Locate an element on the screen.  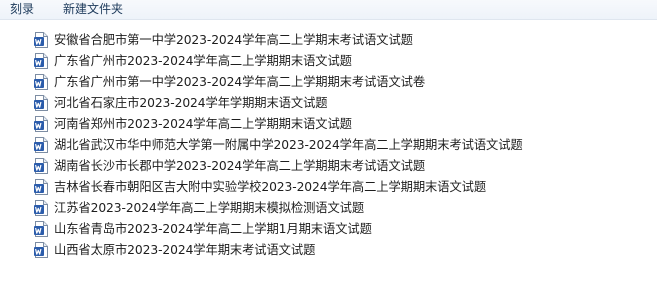
file-item: 山东省青岛市2023-2024学年高二上学期1月期末语文试题 is located at coordinates (334, 228).